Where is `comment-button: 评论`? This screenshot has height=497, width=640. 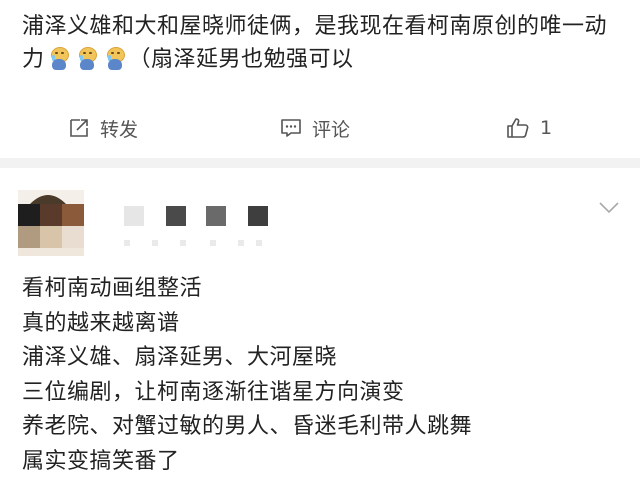 comment-button: 评论 is located at coordinates (315, 128).